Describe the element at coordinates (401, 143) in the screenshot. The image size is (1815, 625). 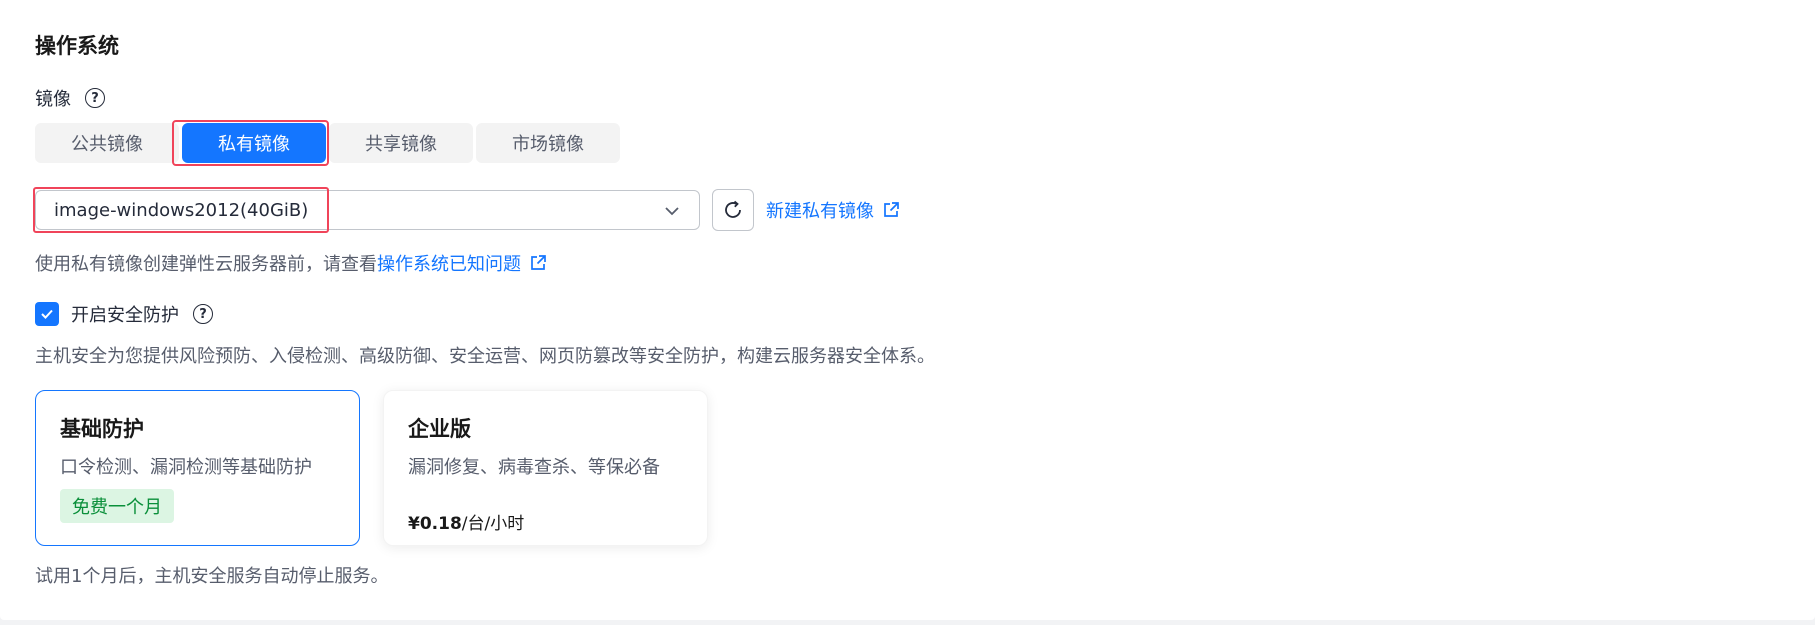
I see `tab-shared-image: 共享镜像` at that location.